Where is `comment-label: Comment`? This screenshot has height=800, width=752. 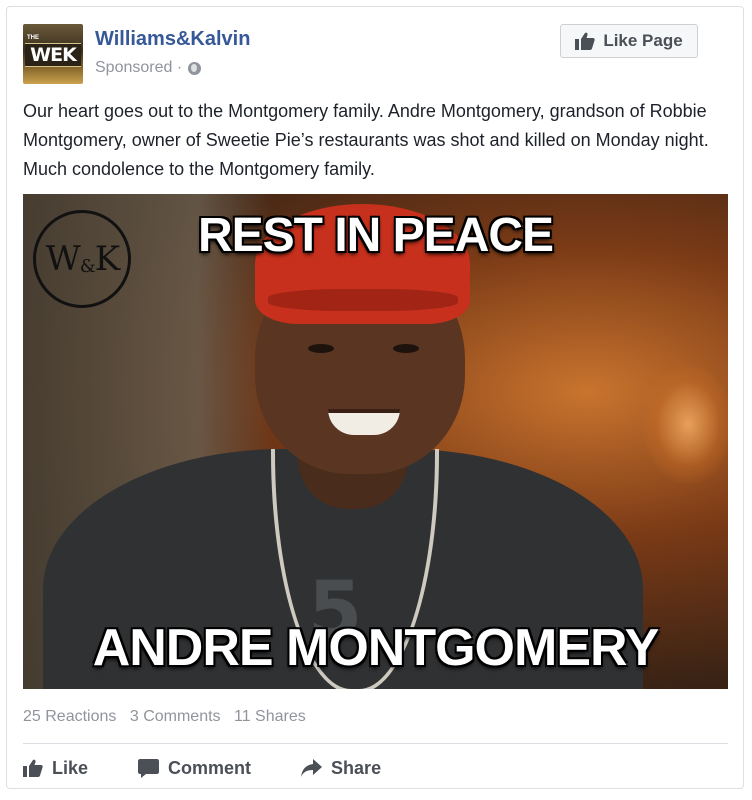
comment-label: Comment is located at coordinates (210, 767).